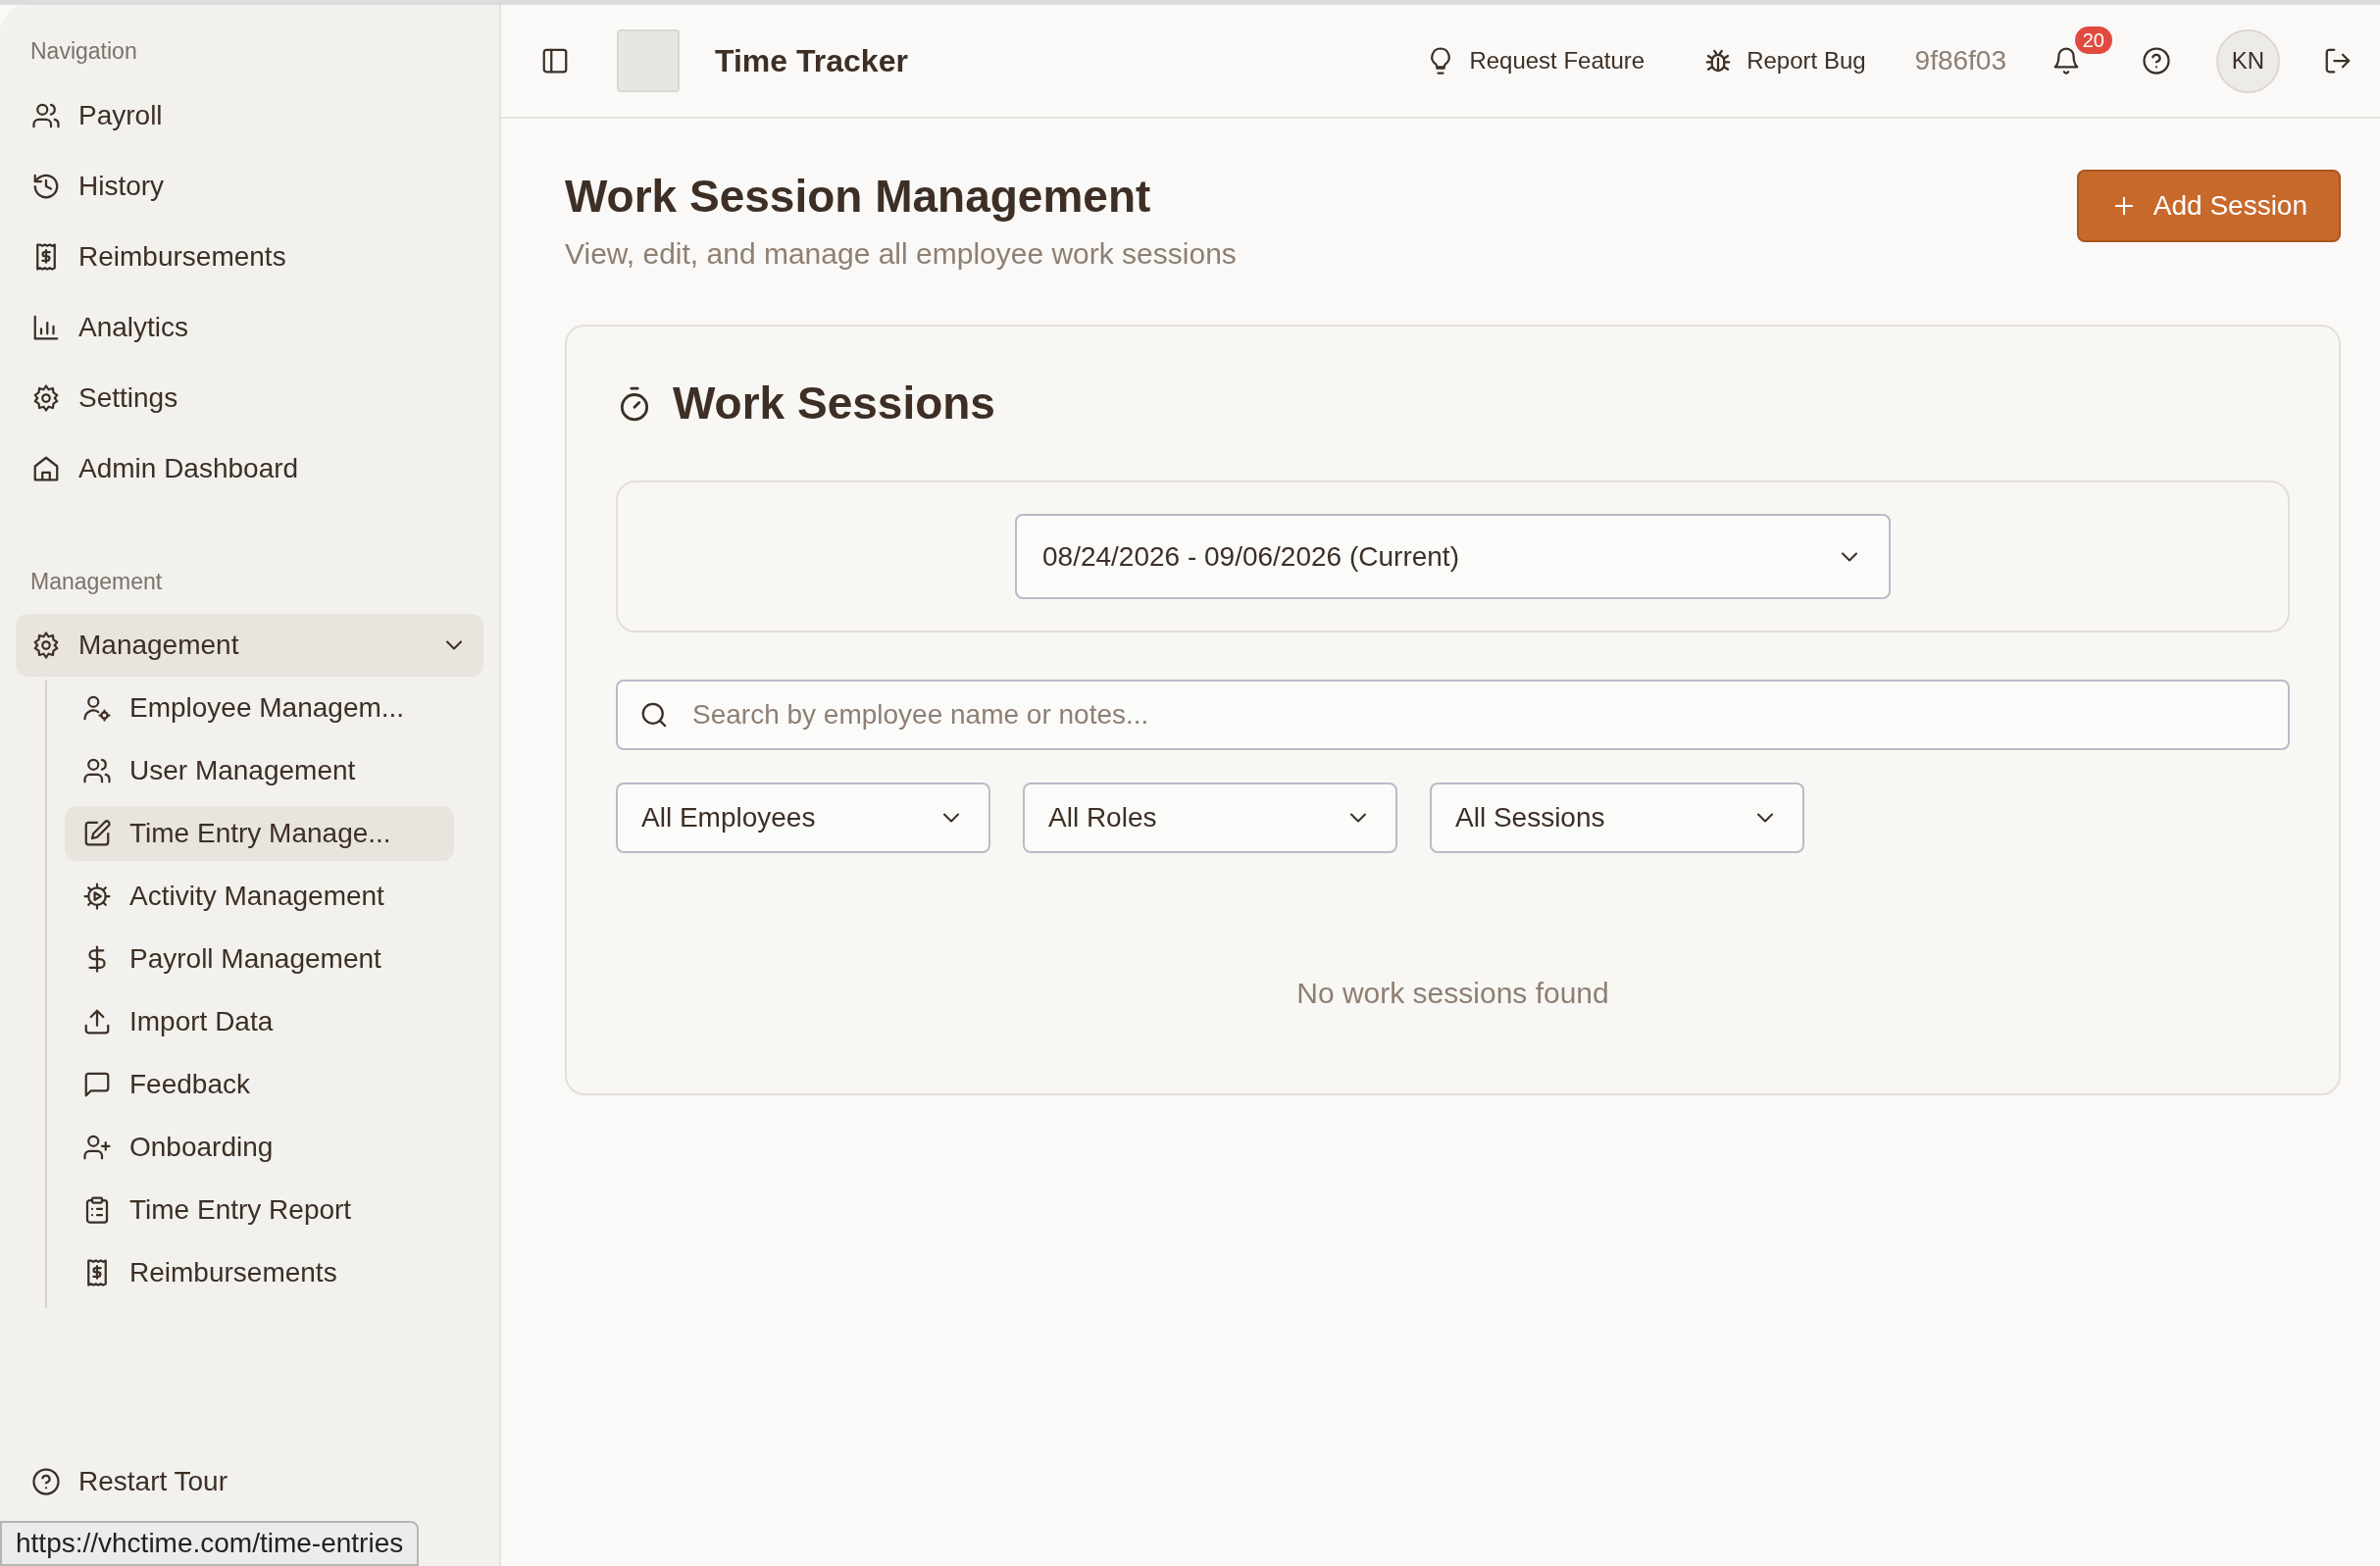 This screenshot has height=1566, width=2380. I want to click on user-gear-icon, so click(97, 708).